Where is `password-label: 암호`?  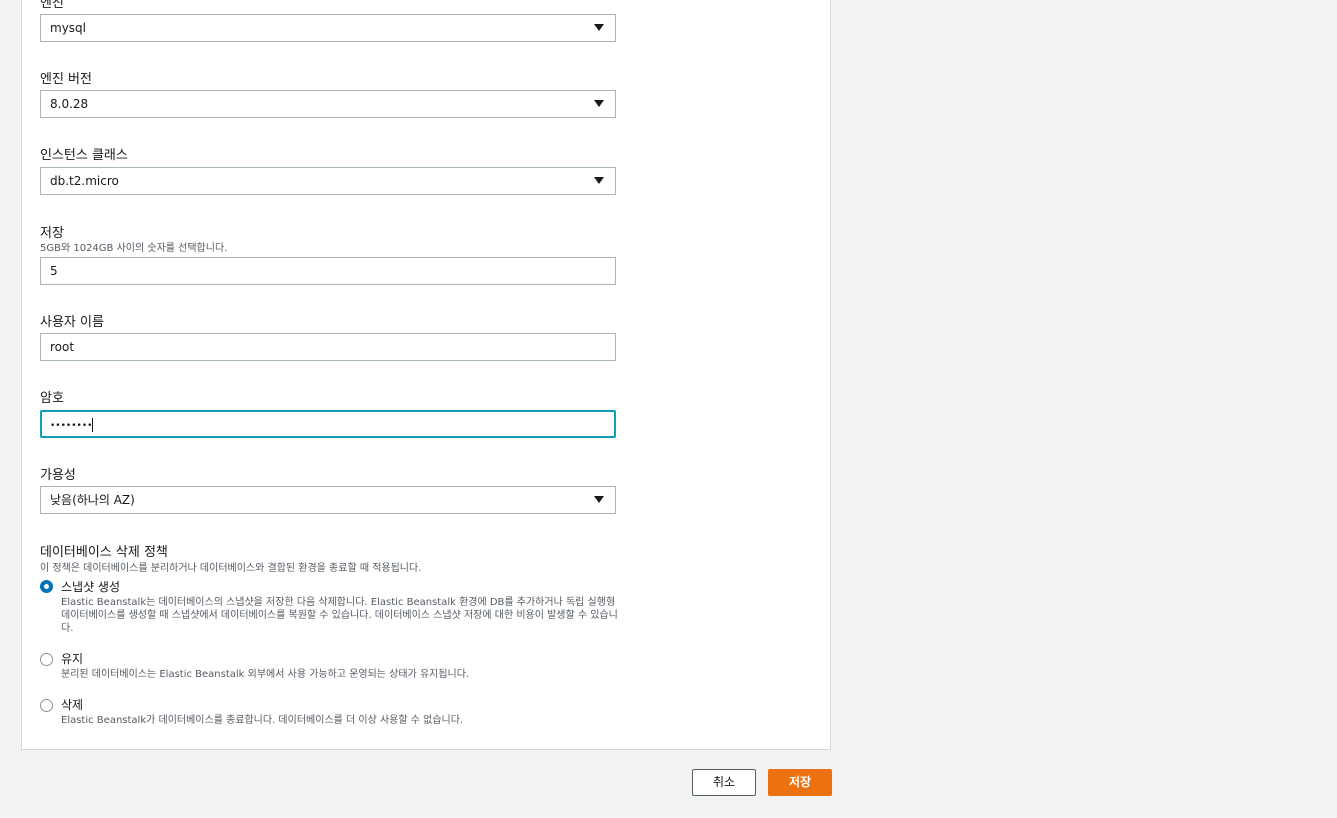 password-label: 암호 is located at coordinates (52, 398).